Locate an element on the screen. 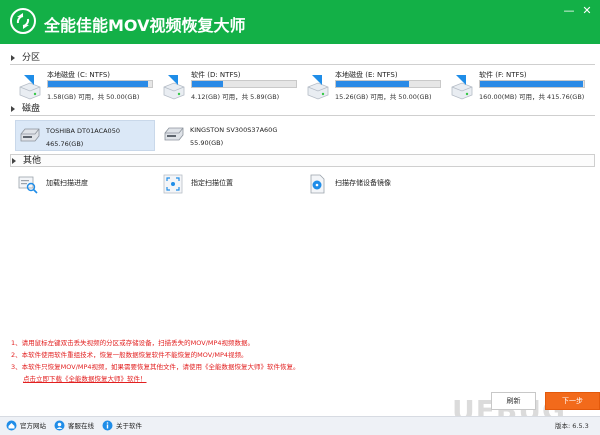 This screenshot has width=600, height=435. next-button: 下一步 is located at coordinates (572, 401).